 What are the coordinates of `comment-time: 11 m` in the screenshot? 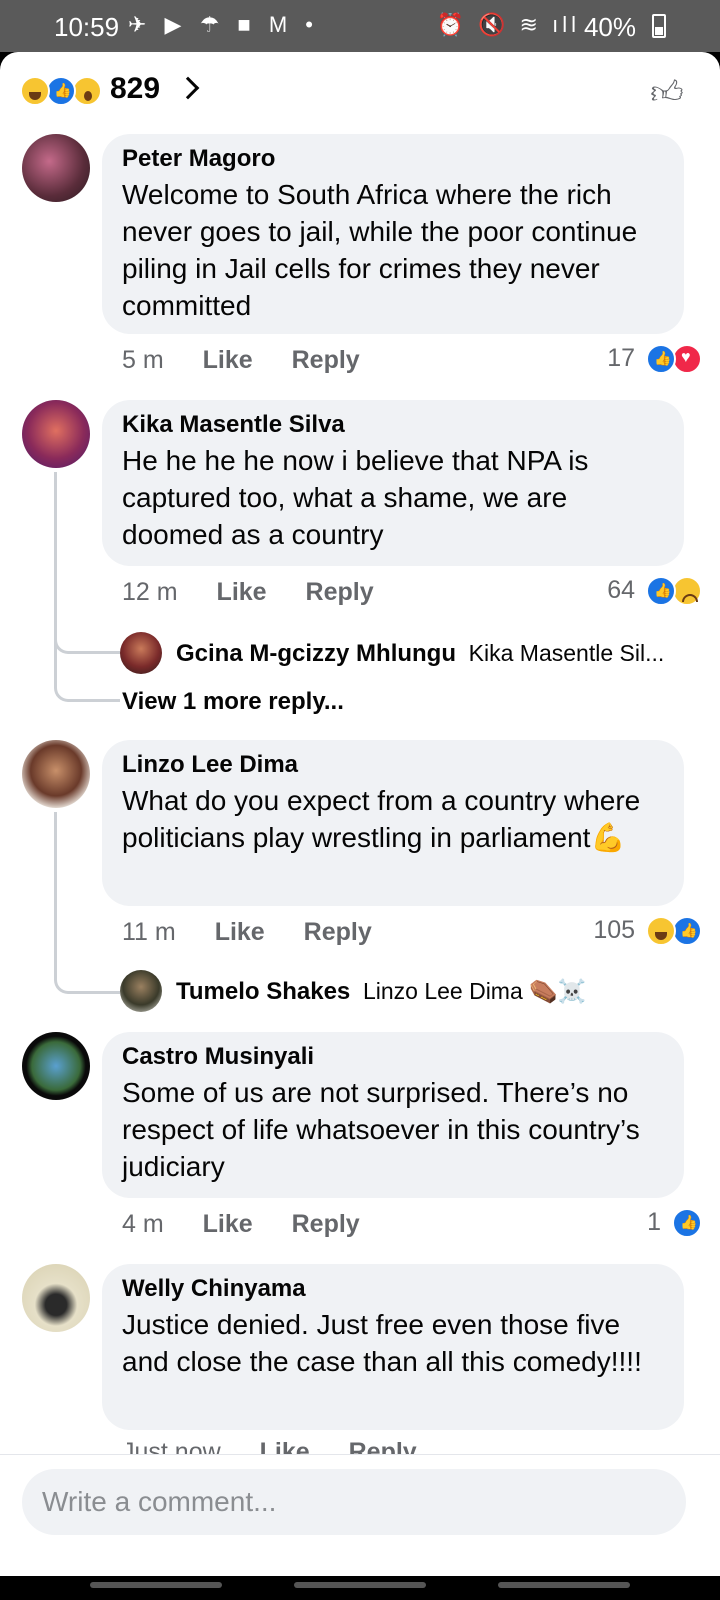 It's located at (149, 932).